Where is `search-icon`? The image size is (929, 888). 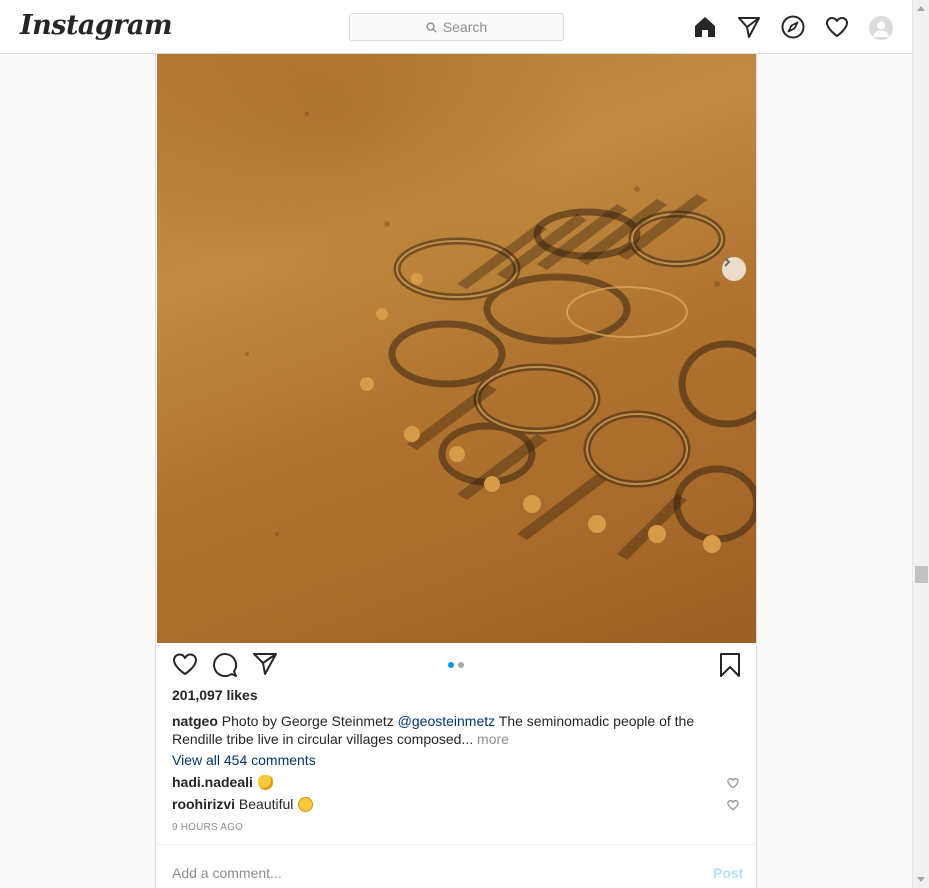
search-icon is located at coordinates (431, 27).